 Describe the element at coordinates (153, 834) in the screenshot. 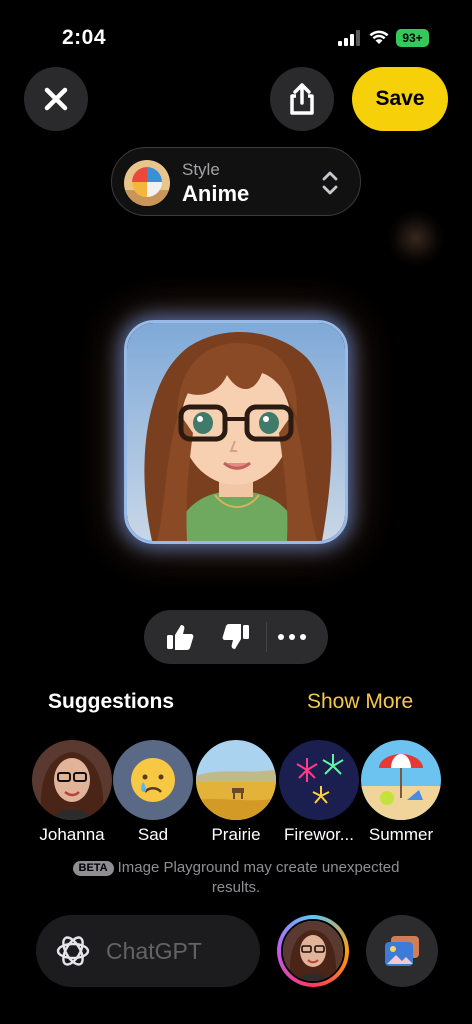

I see `suggestion-label: Sad` at that location.